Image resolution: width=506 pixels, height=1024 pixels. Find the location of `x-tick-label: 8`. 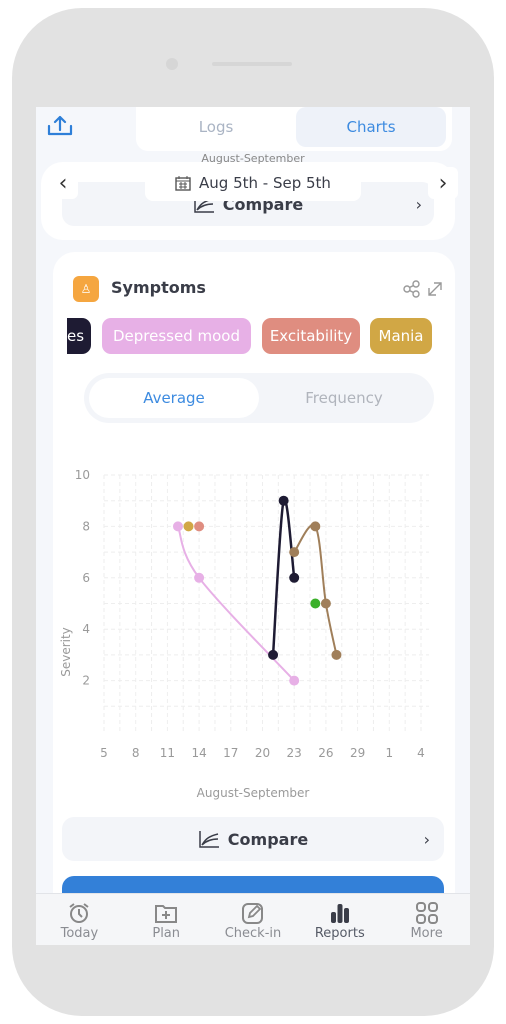

x-tick-label: 8 is located at coordinates (136, 753).